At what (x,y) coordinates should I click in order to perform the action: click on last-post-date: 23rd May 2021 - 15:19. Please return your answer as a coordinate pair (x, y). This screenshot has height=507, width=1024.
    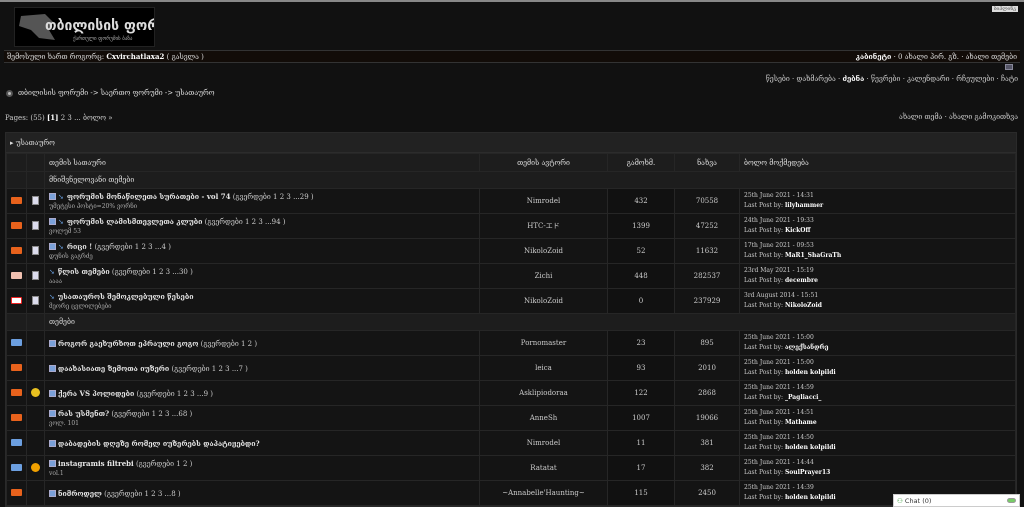
    Looking at the image, I should click on (879, 271).